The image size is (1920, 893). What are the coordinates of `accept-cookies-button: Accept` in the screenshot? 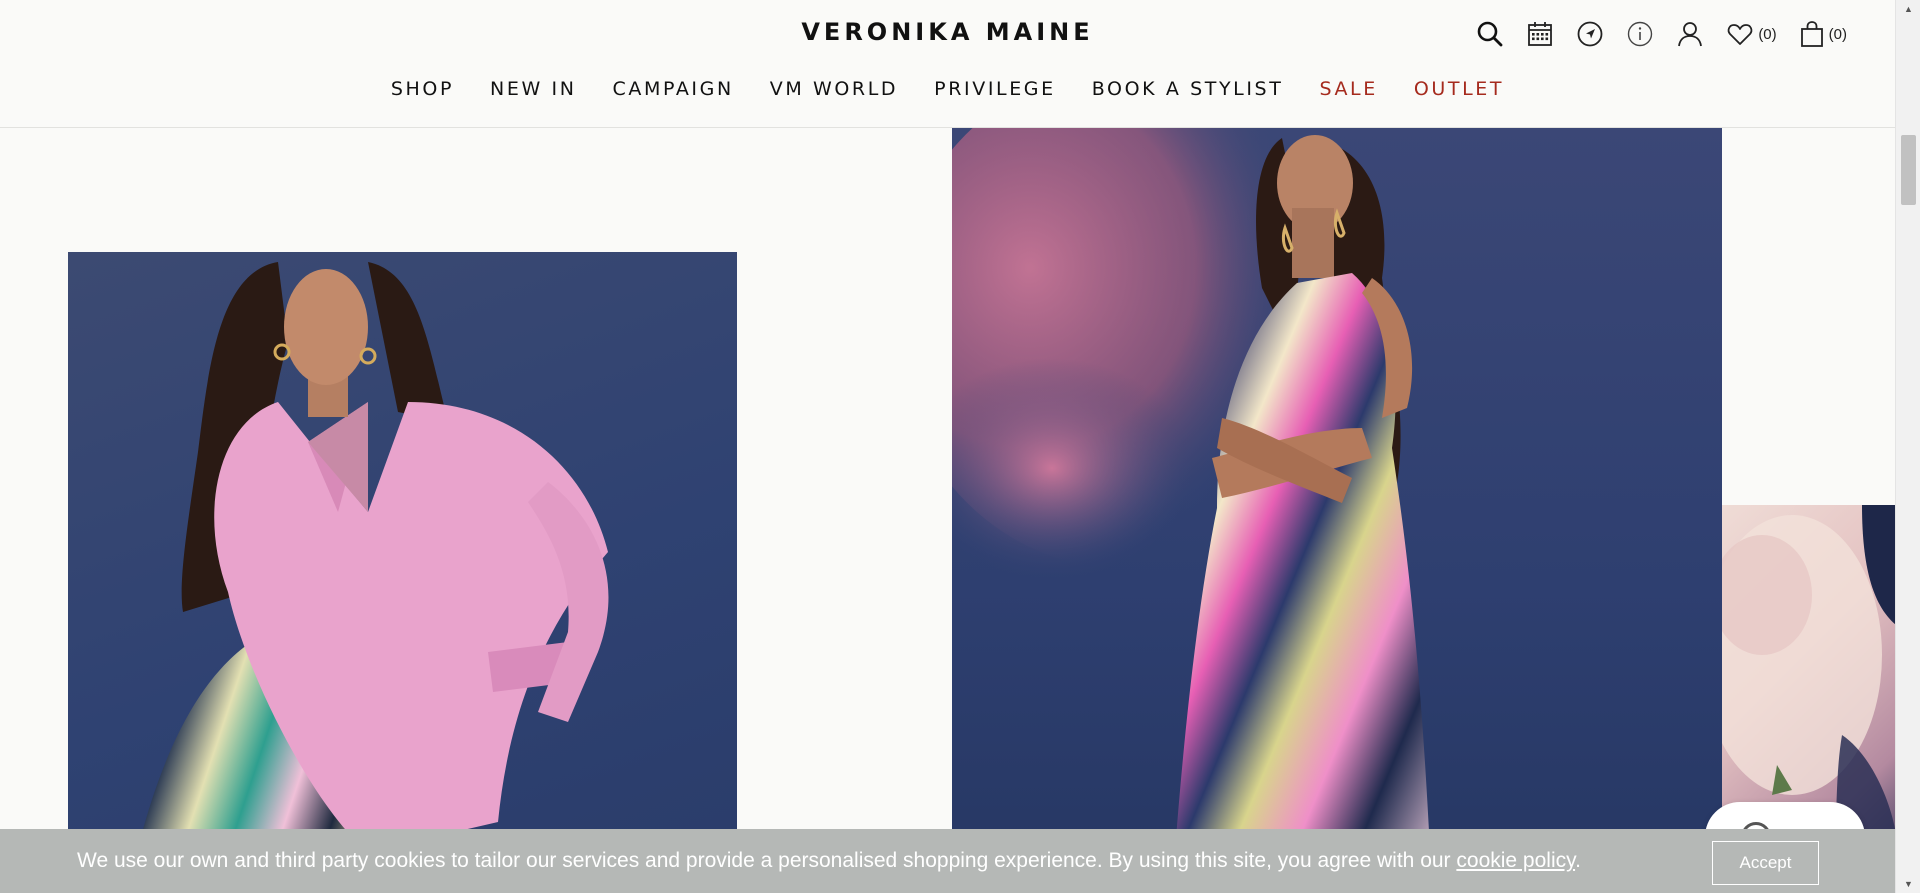 It's located at (1765, 863).